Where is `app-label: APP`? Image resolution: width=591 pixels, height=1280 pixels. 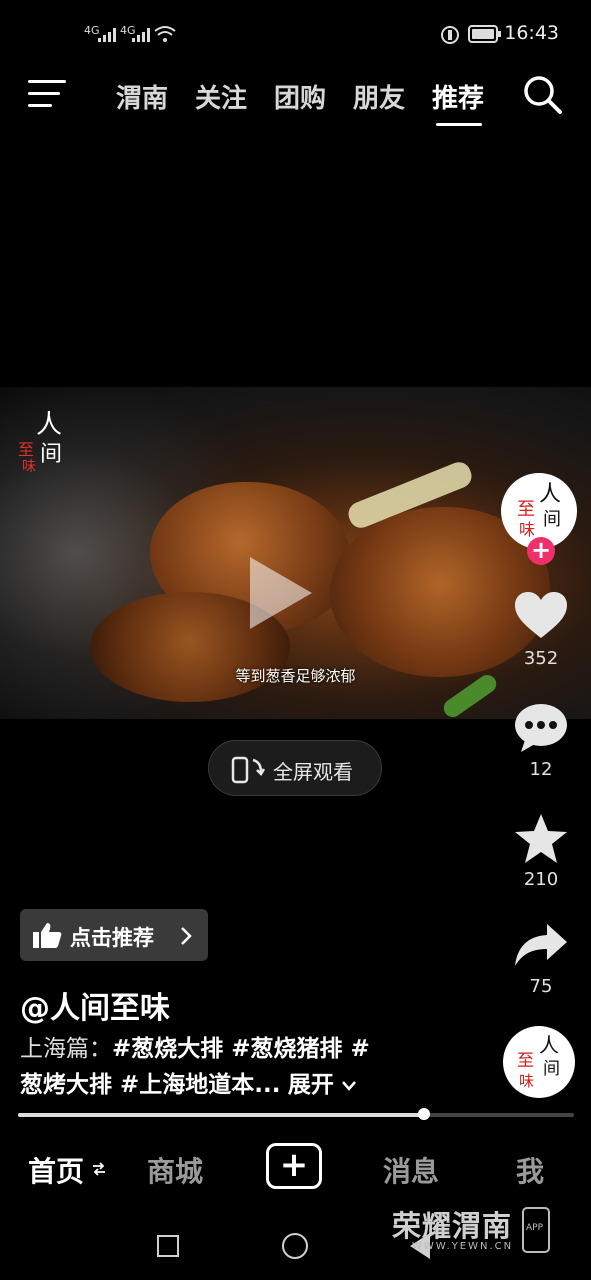
app-label: APP is located at coordinates (535, 1228).